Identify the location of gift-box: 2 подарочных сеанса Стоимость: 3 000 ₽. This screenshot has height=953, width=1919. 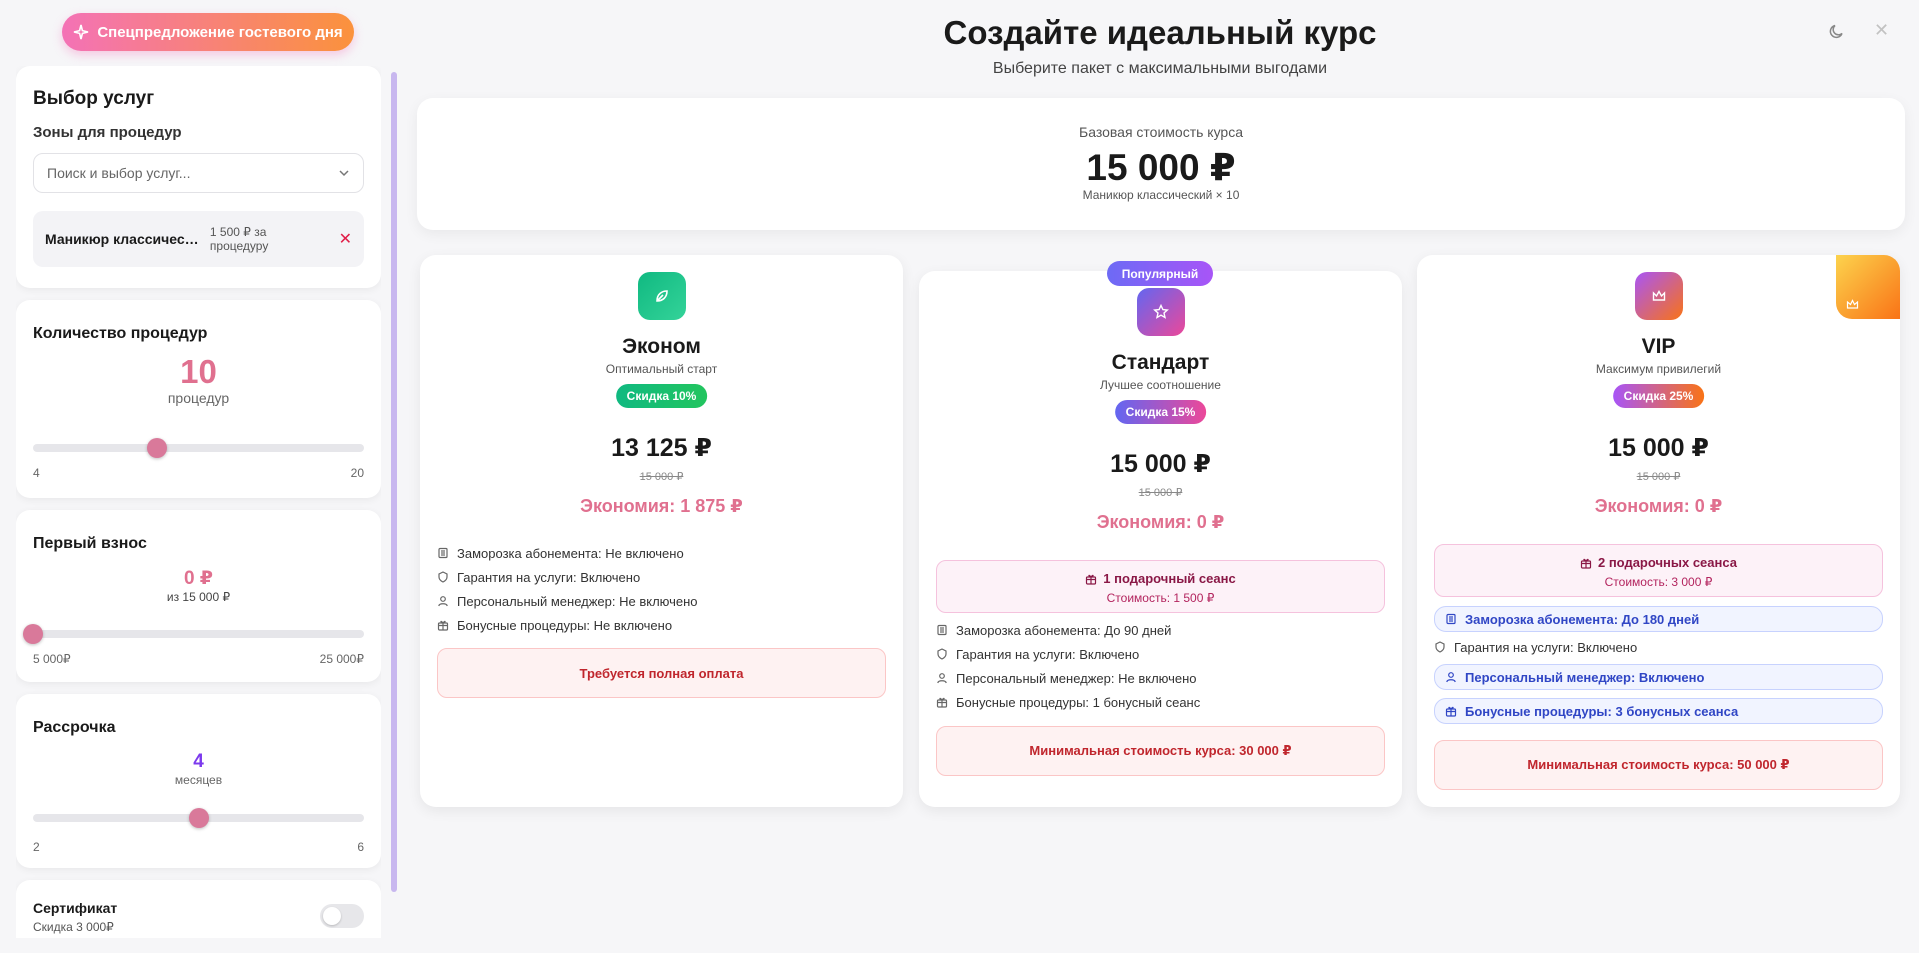
(1658, 570).